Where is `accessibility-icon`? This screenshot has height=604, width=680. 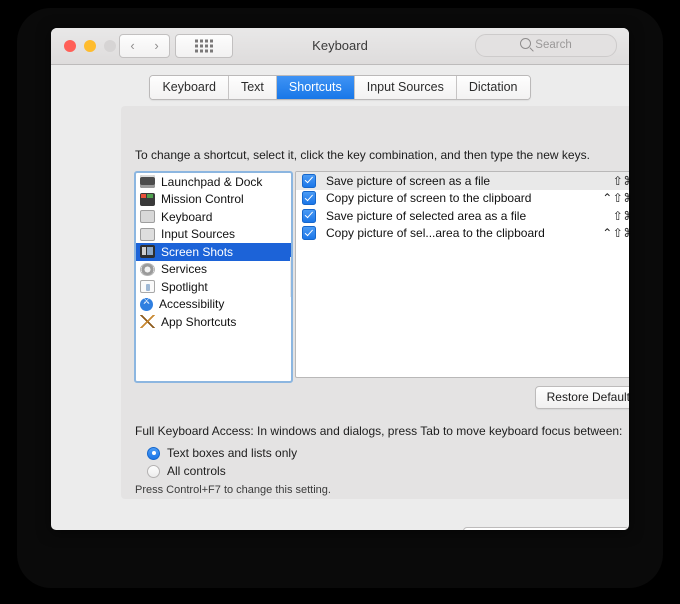
accessibility-icon is located at coordinates (146, 303).